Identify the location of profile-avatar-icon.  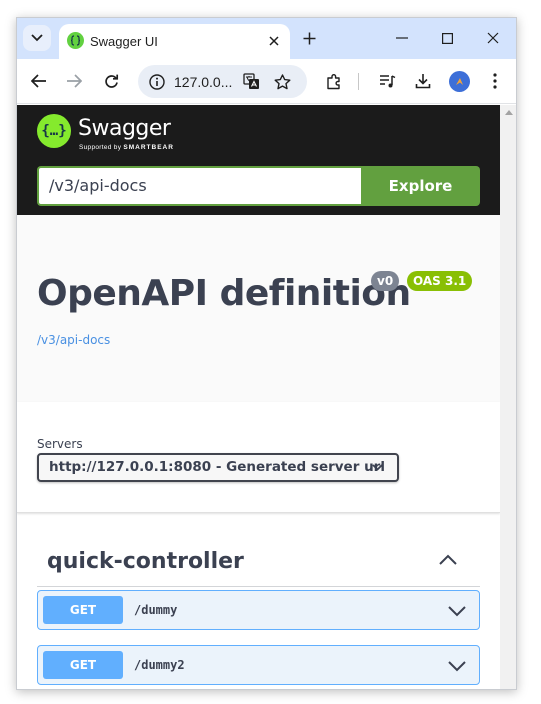
(459, 81).